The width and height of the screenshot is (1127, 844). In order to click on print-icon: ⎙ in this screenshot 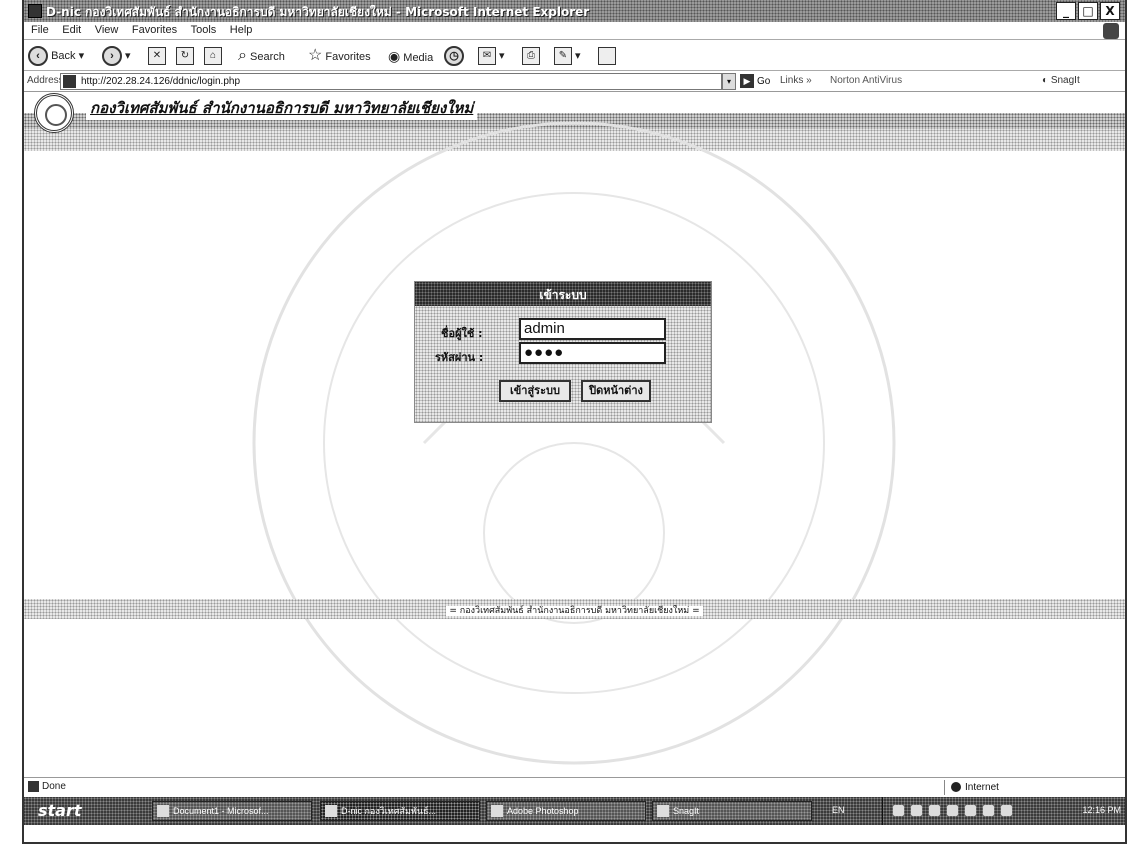, I will do `click(531, 56)`.